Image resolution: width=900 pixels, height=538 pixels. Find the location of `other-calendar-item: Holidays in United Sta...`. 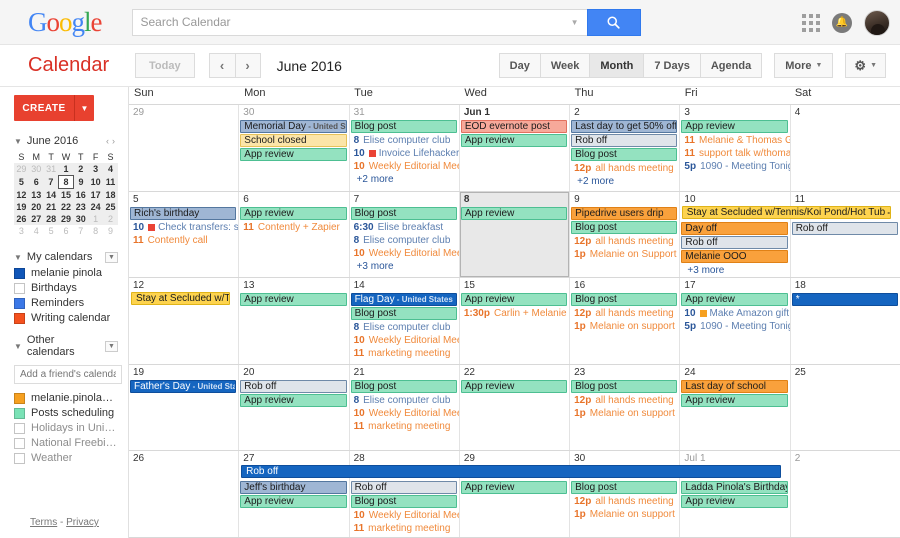

other-calendar-item: Holidays in United Sta... is located at coordinates (66, 428).